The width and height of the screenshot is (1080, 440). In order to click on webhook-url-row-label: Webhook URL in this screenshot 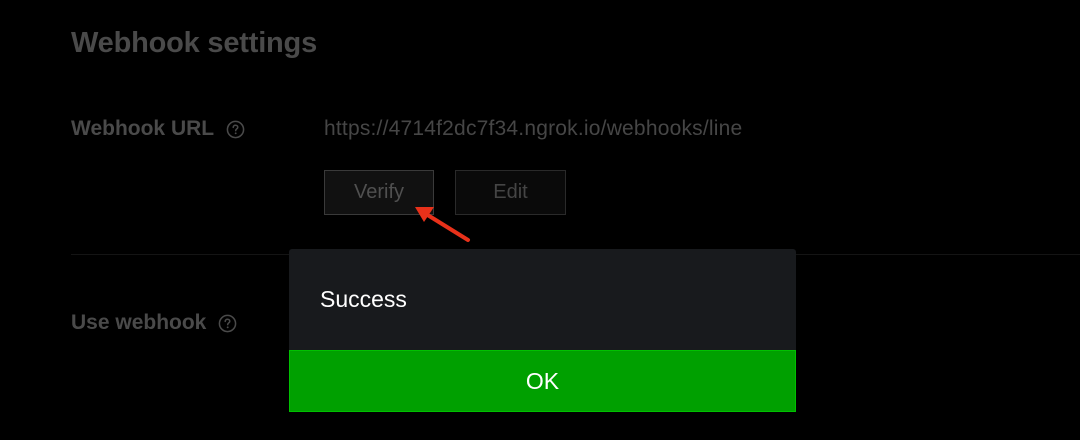, I will do `click(158, 129)`.